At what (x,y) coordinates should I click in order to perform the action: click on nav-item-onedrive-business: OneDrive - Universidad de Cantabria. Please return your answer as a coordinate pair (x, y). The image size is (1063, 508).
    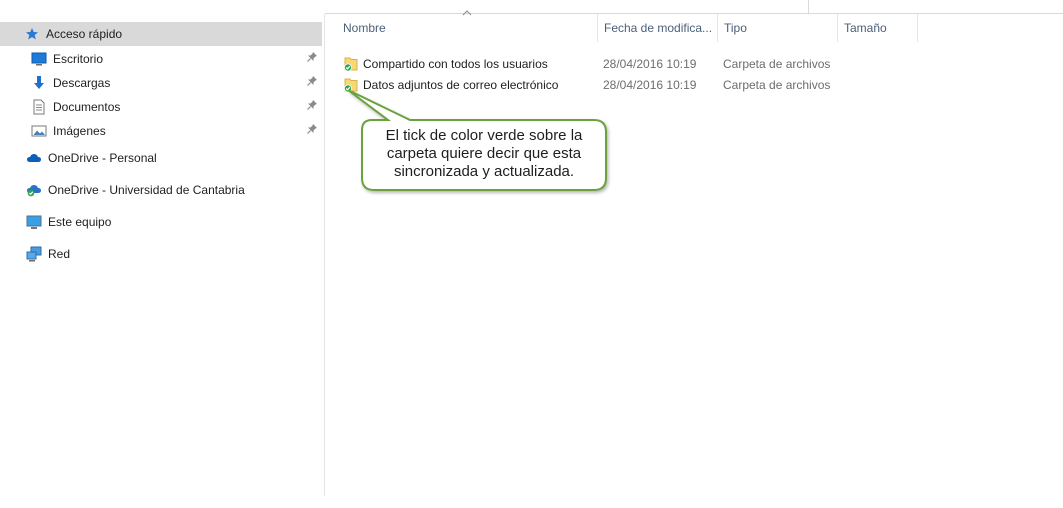
    Looking at the image, I should click on (161, 190).